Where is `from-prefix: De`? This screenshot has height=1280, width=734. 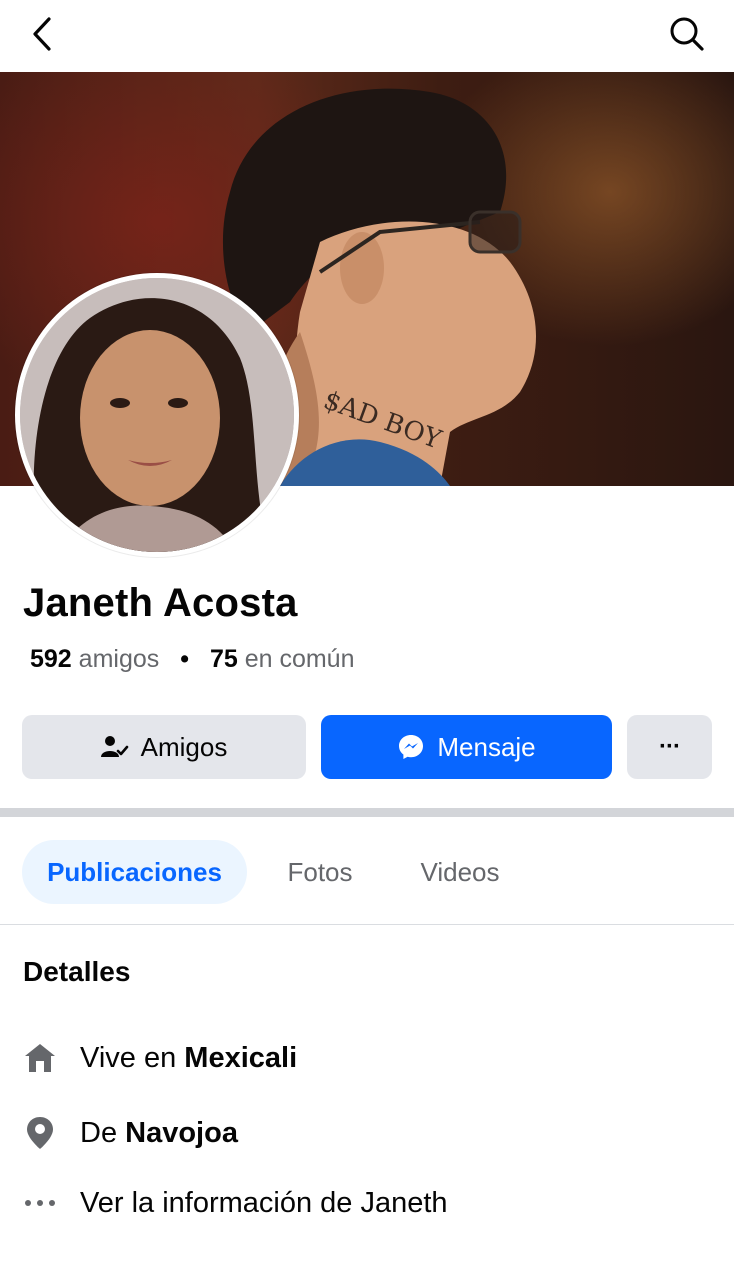 from-prefix: De is located at coordinates (99, 1132).